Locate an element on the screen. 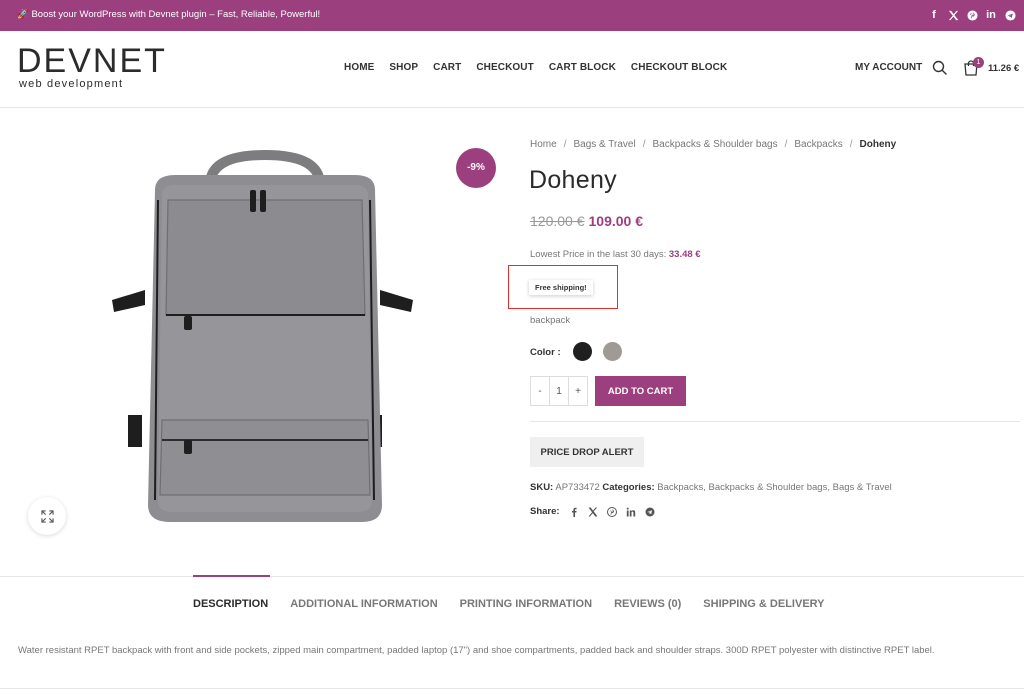 The width and height of the screenshot is (1024, 695). nav-home: HOME is located at coordinates (359, 67).